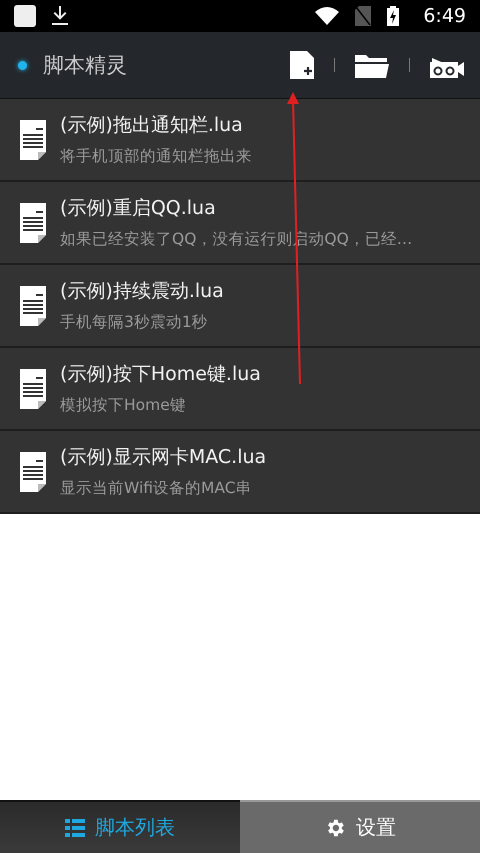 The width and height of the screenshot is (480, 853). What do you see at coordinates (75, 827) in the screenshot?
I see `list-icon` at bounding box center [75, 827].